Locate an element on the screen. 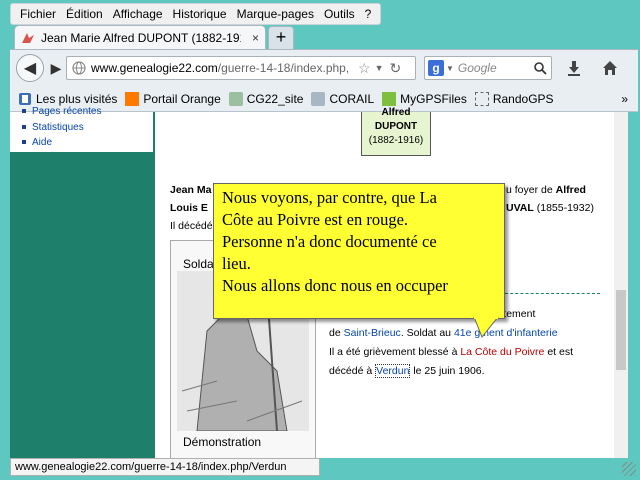  sidebar-item-pages-recentes: Pages récentes is located at coordinates (62, 111).